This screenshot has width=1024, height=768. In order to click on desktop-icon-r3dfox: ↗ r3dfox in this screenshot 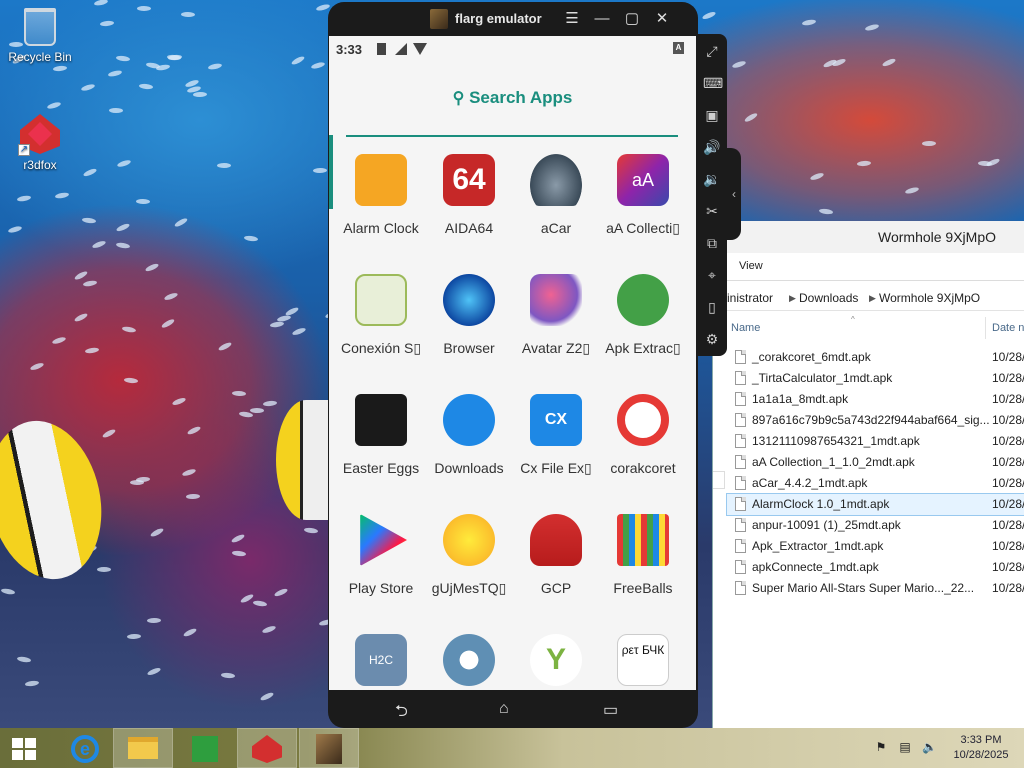, I will do `click(40, 143)`.